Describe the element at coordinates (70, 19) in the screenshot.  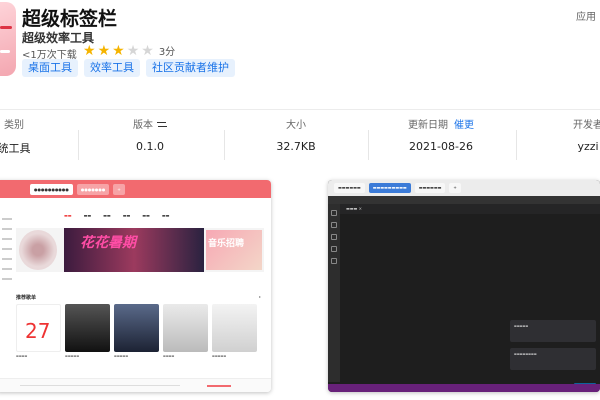
I see `app-title: 超级标签栏` at that location.